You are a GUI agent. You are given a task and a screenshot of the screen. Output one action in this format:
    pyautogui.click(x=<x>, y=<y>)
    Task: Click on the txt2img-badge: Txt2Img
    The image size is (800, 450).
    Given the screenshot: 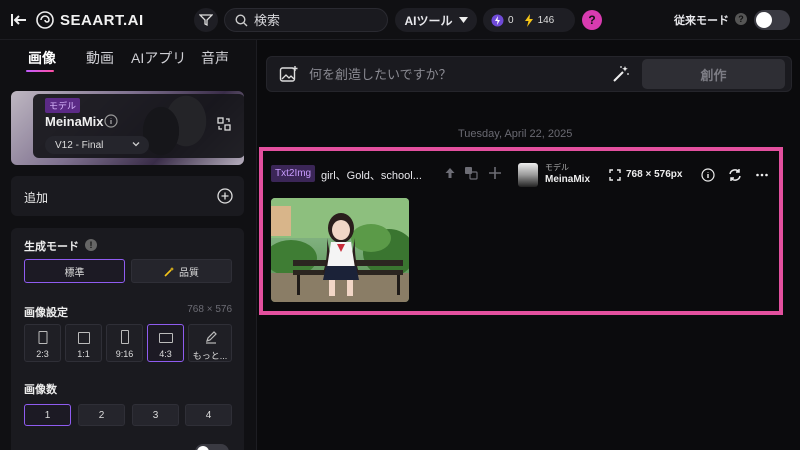 What is the action you would take?
    pyautogui.click(x=293, y=173)
    